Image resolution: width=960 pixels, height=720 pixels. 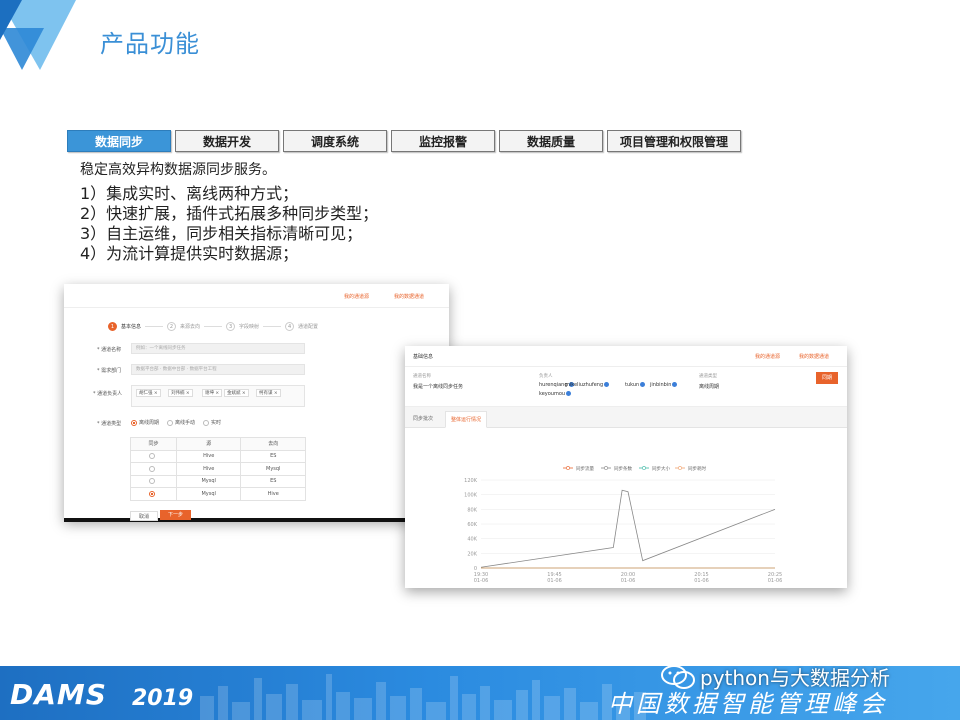 What do you see at coordinates (208, 456) in the screenshot?
I see `source-cell: Hive` at bounding box center [208, 456].